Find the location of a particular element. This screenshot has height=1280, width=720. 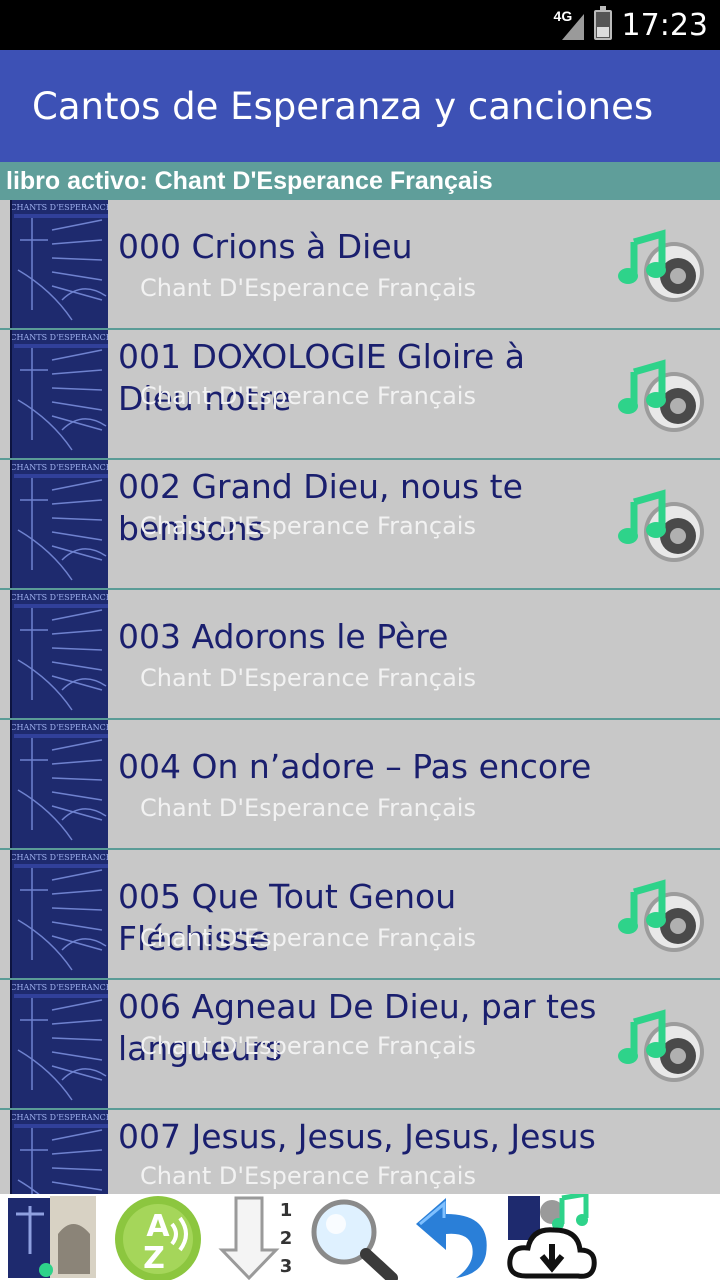

sort-az-label: A is located at coordinates (158, 1226).